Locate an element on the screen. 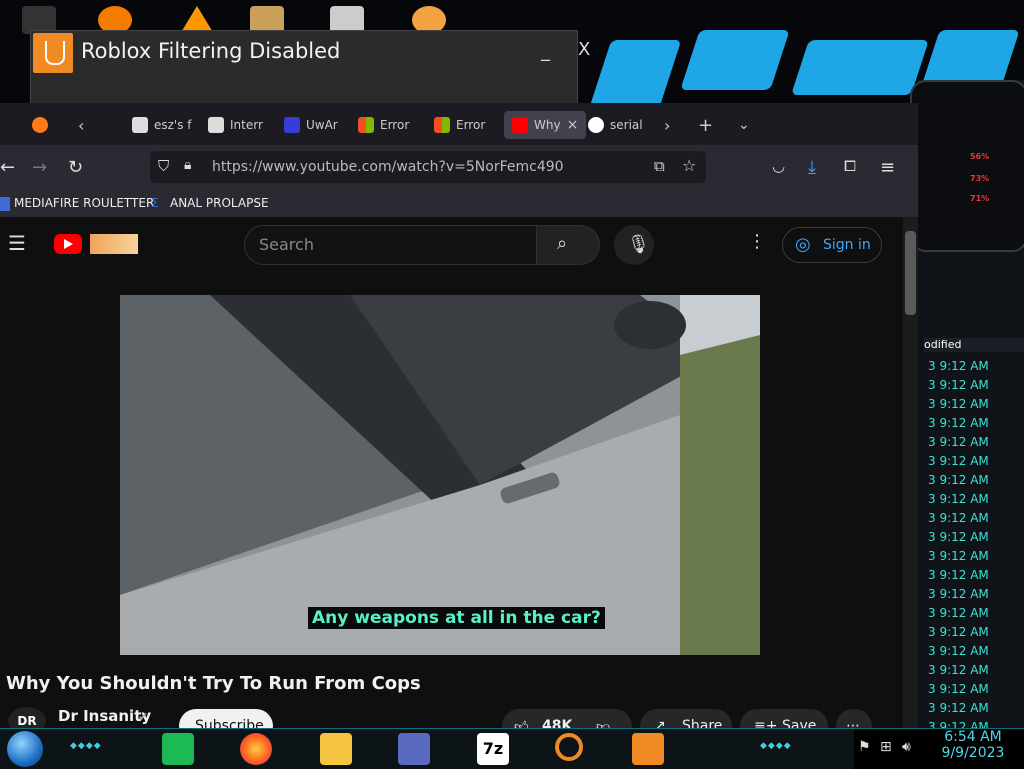 This screenshot has height=769, width=1024. scrollbar-thumb is located at coordinates (910, 273).